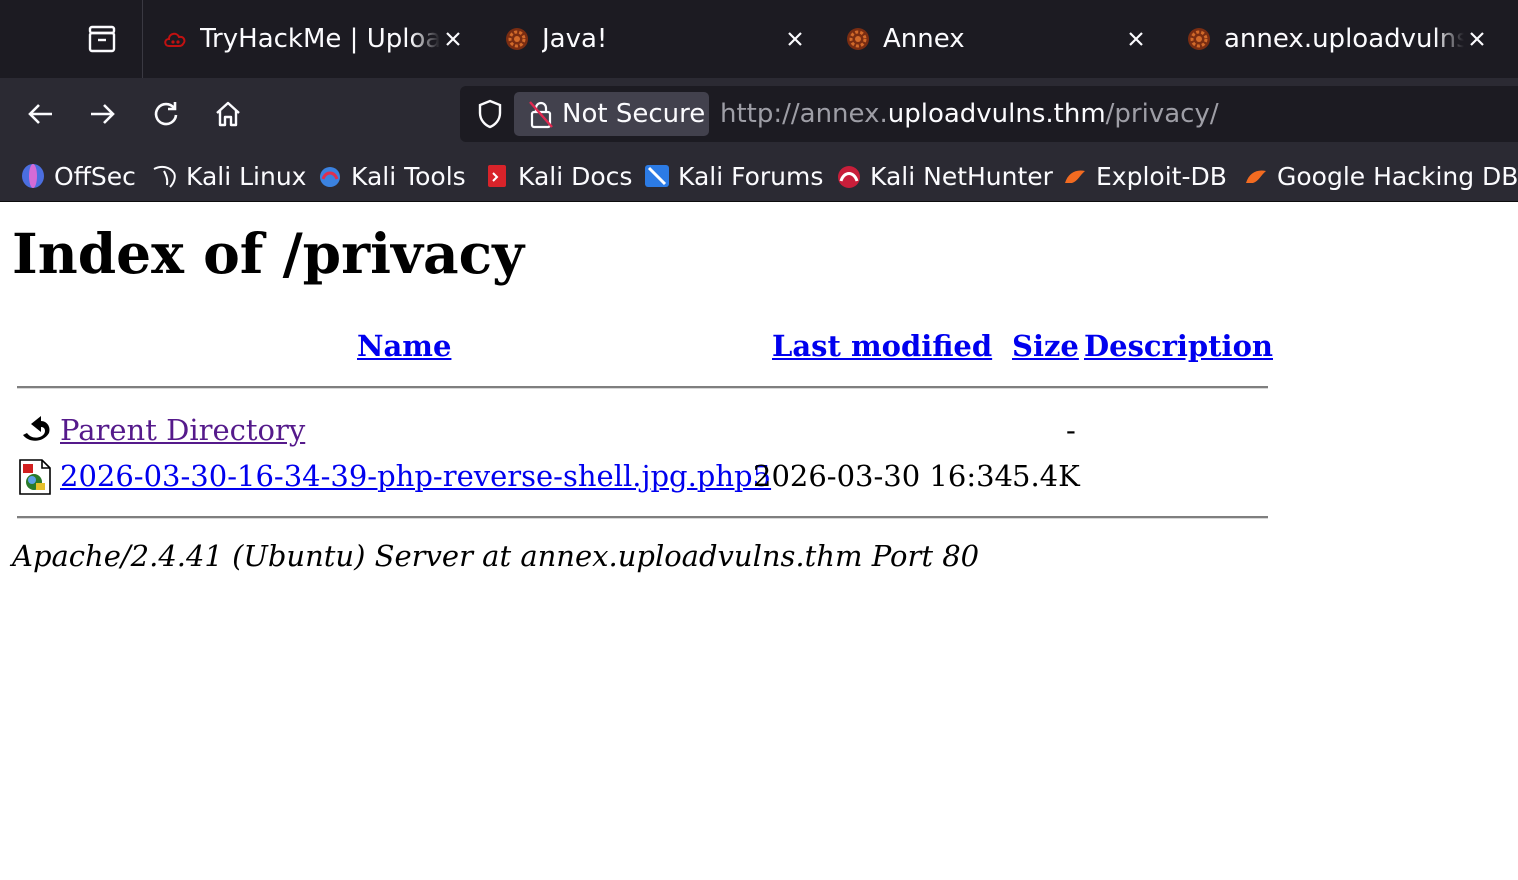 The height and width of the screenshot is (880, 1518). What do you see at coordinates (182, 430) in the screenshot?
I see `parent-directory-link: Parent Directory` at bounding box center [182, 430].